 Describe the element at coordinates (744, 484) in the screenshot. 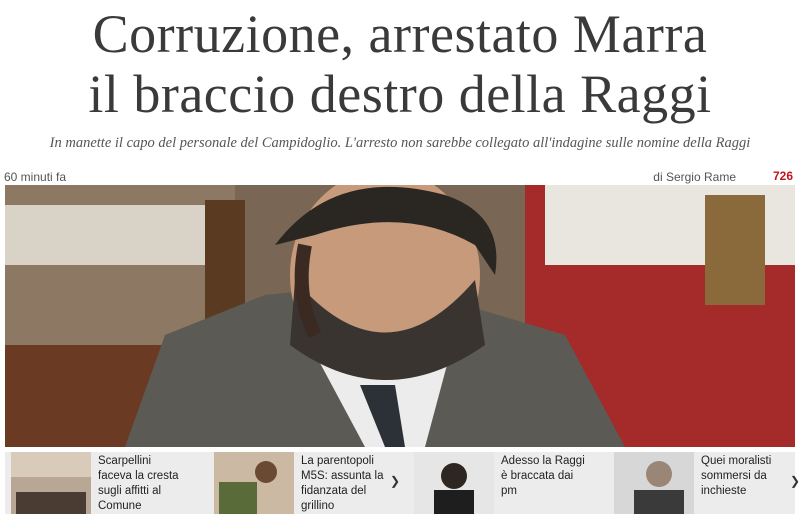

I see `related-article-title: Quei moralisti sommersi da inchieste` at that location.